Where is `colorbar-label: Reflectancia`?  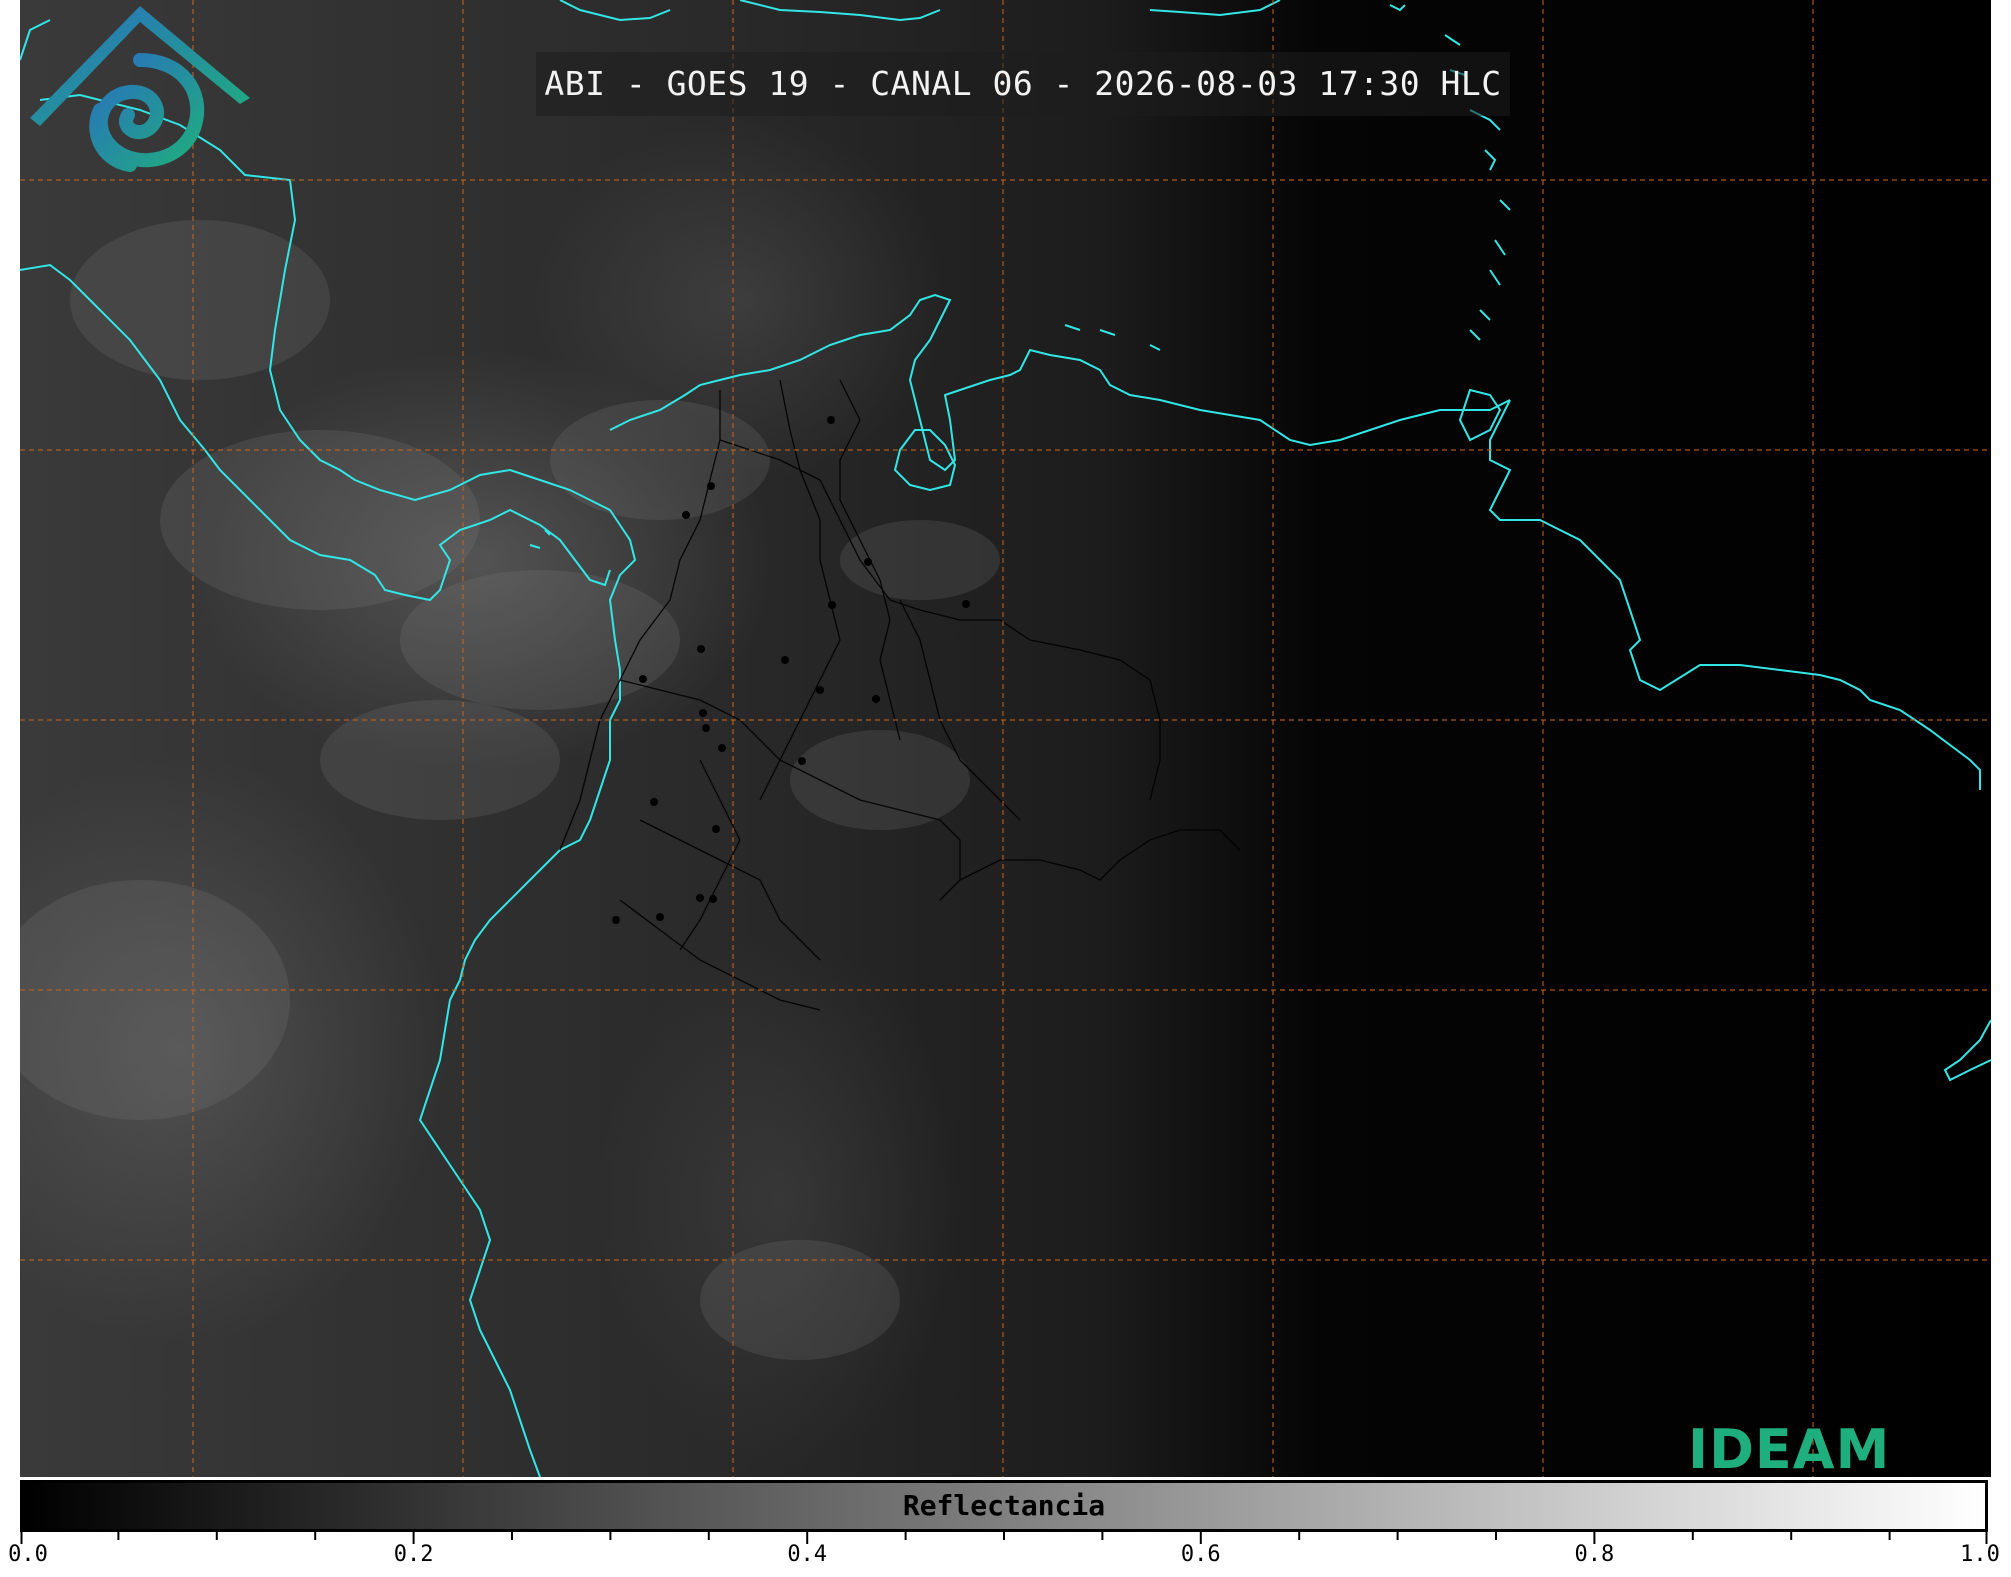 colorbar-label: Reflectancia is located at coordinates (1004, 1505).